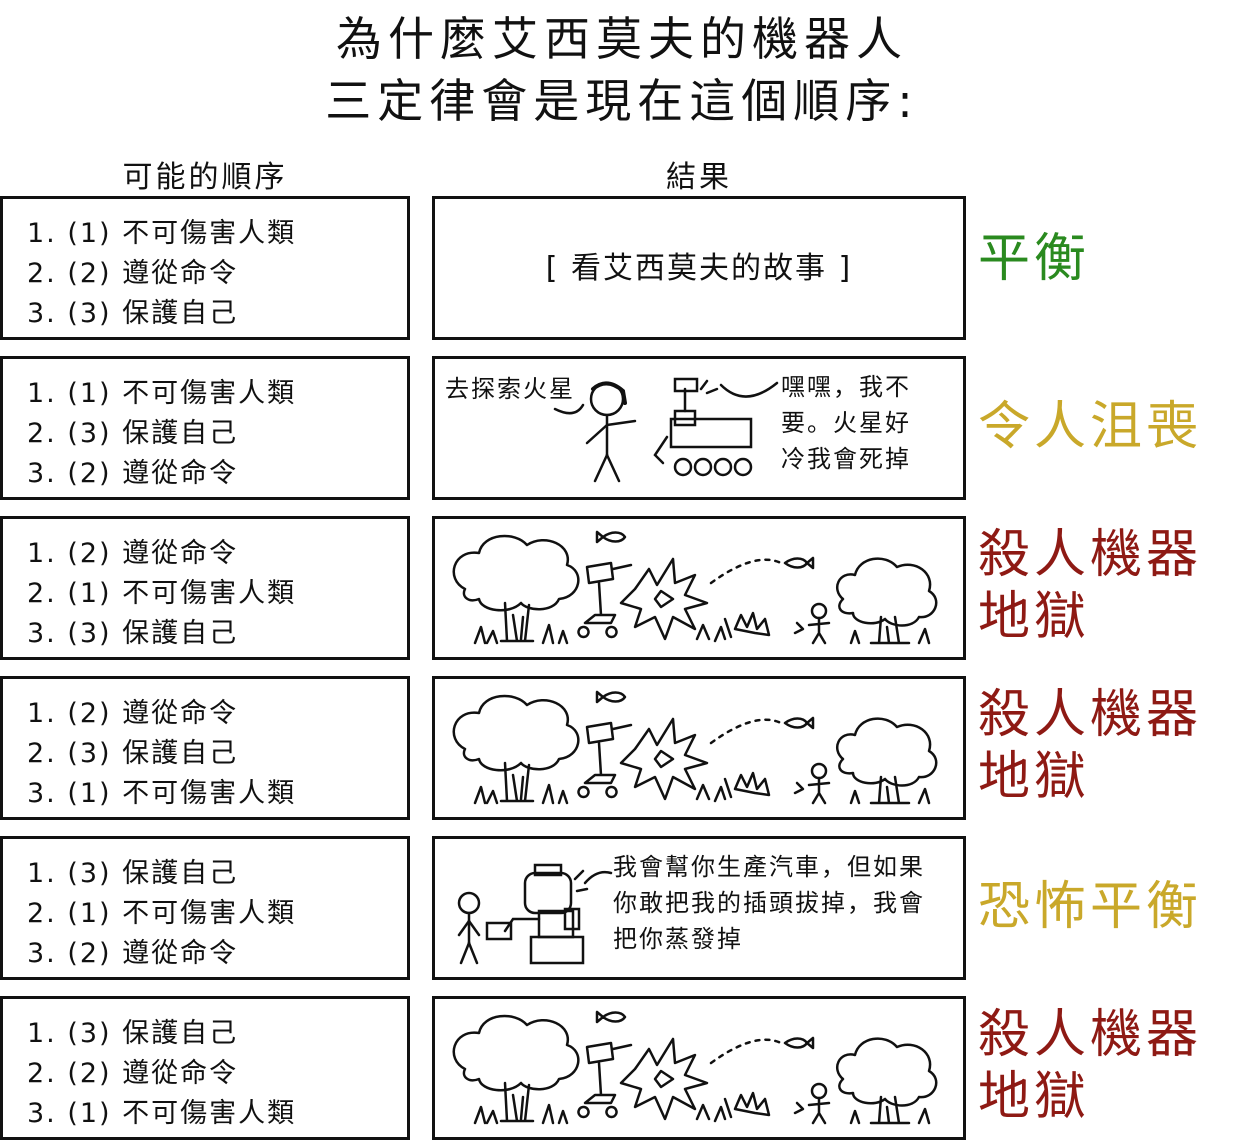 The width and height of the screenshot is (1244, 1142). What do you see at coordinates (699, 177) in the screenshot?
I see `results-column-header: 結果` at bounding box center [699, 177].